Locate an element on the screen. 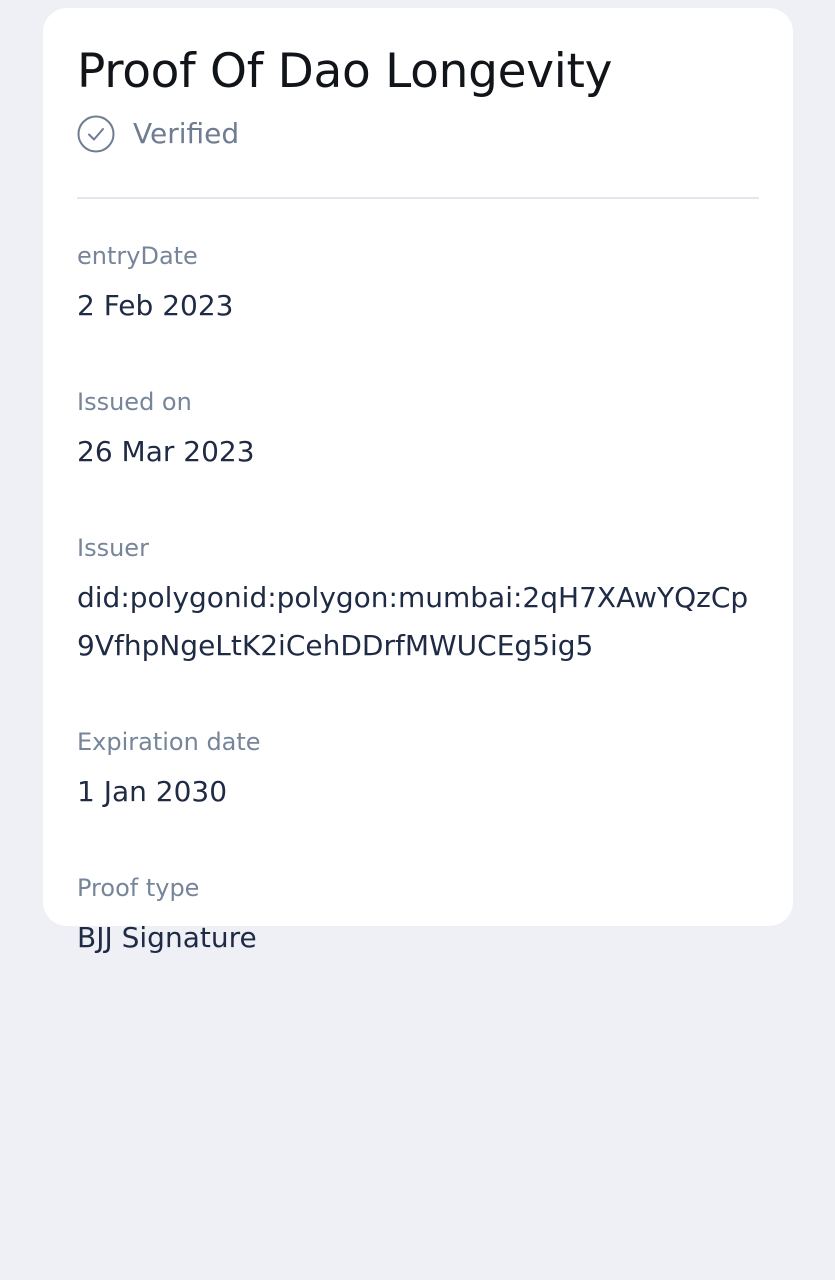 Image resolution: width=835 pixels, height=1280 pixels. field-entry-date: entryDate 2 Feb 2023 is located at coordinates (418, 285).